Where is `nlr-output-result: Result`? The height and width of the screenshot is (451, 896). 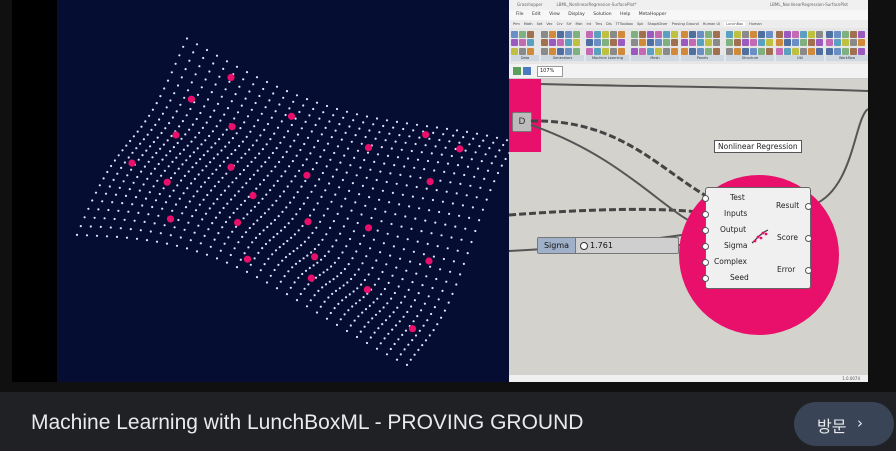
nlr-output-result: Result is located at coordinates (787, 205).